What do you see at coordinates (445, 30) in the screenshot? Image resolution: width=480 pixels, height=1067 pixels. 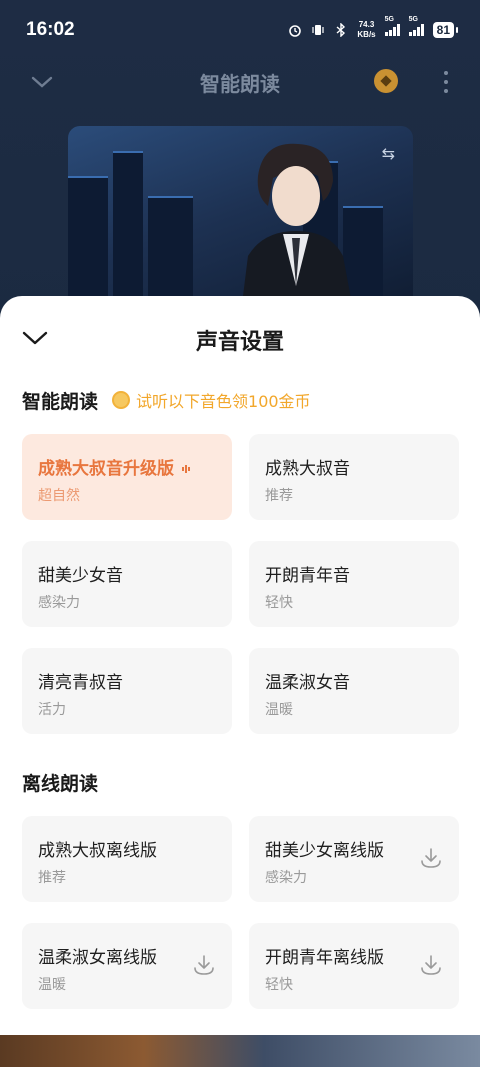 I see `battery-indicator: 81` at bounding box center [445, 30].